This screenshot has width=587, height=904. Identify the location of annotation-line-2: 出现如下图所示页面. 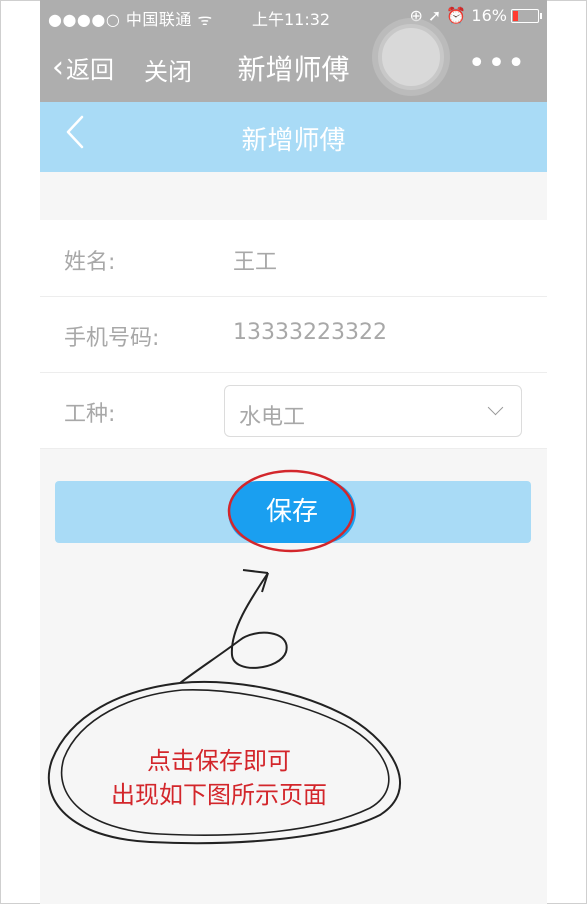
(219, 795).